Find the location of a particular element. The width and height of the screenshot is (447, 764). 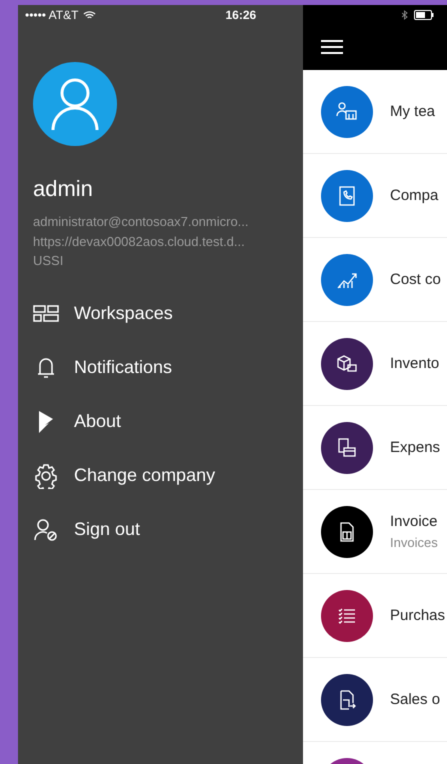

menu-item: About is located at coordinates (168, 421).